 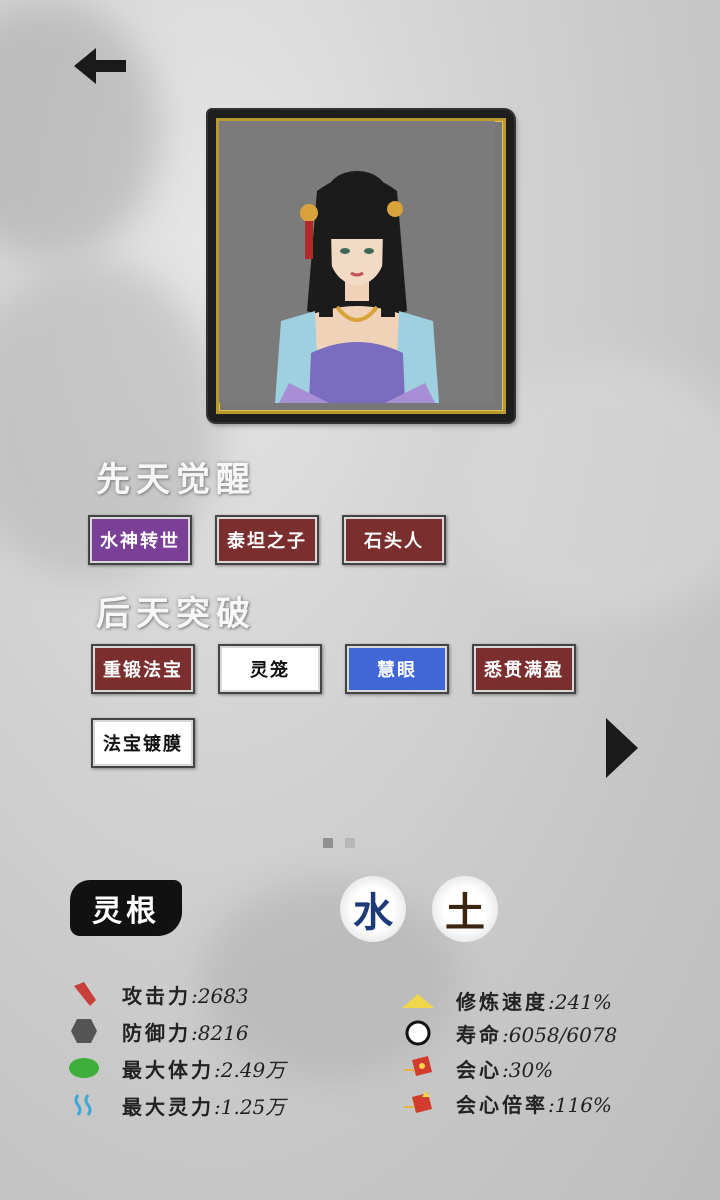 I want to click on character-portrait-frame, so click(x=361, y=266).